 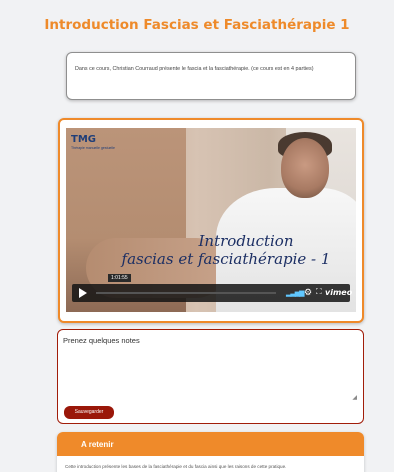 What do you see at coordinates (93, 148) in the screenshot?
I see `tmg-logo-subtitle: Thérapie manuelle gestuelle` at bounding box center [93, 148].